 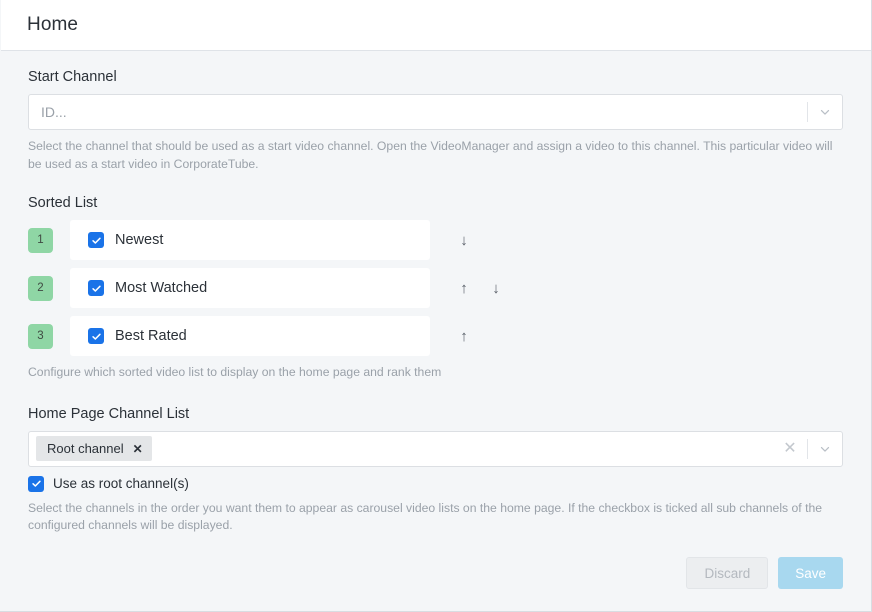 I want to click on footer-actions: Discard Save, so click(x=764, y=573).